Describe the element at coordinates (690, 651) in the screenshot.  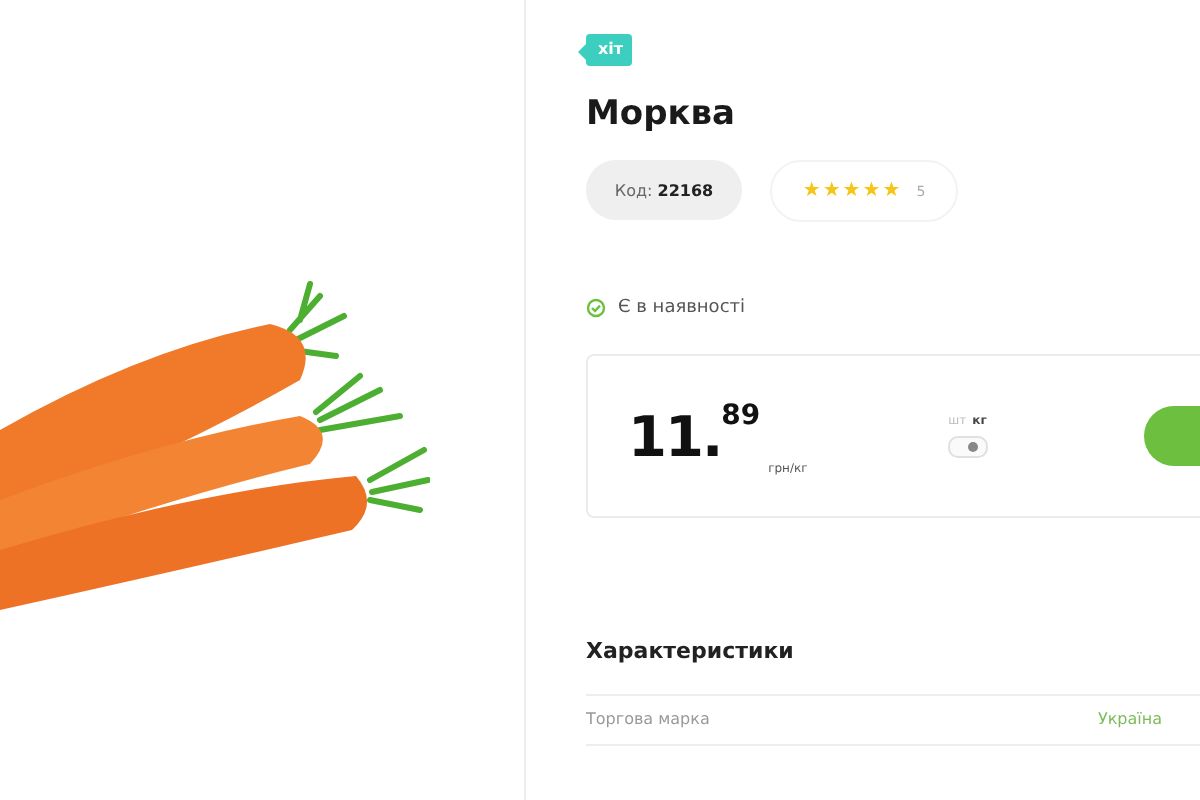
I see `characteristics-title: Характеристики` at that location.